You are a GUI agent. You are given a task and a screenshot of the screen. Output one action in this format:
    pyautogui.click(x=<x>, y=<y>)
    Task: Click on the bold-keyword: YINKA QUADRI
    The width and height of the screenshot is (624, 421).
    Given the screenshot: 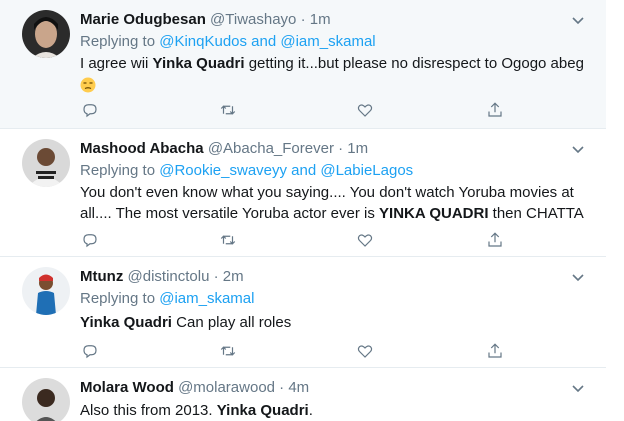 What is the action you would take?
    pyautogui.click(x=434, y=213)
    